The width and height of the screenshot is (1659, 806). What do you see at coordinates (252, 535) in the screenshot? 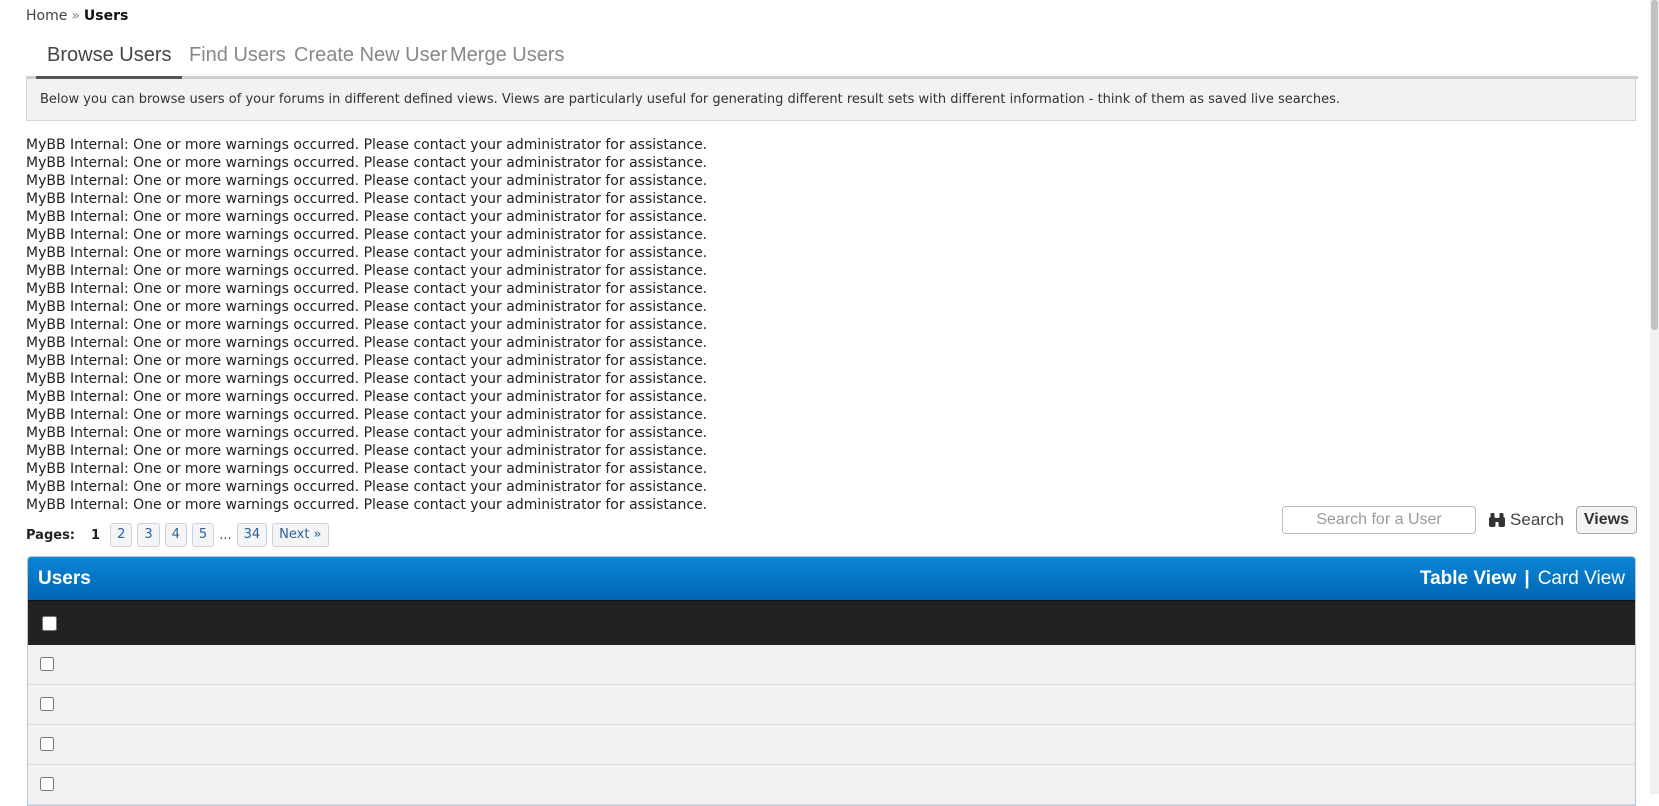
I see `last-page-link: 34` at bounding box center [252, 535].